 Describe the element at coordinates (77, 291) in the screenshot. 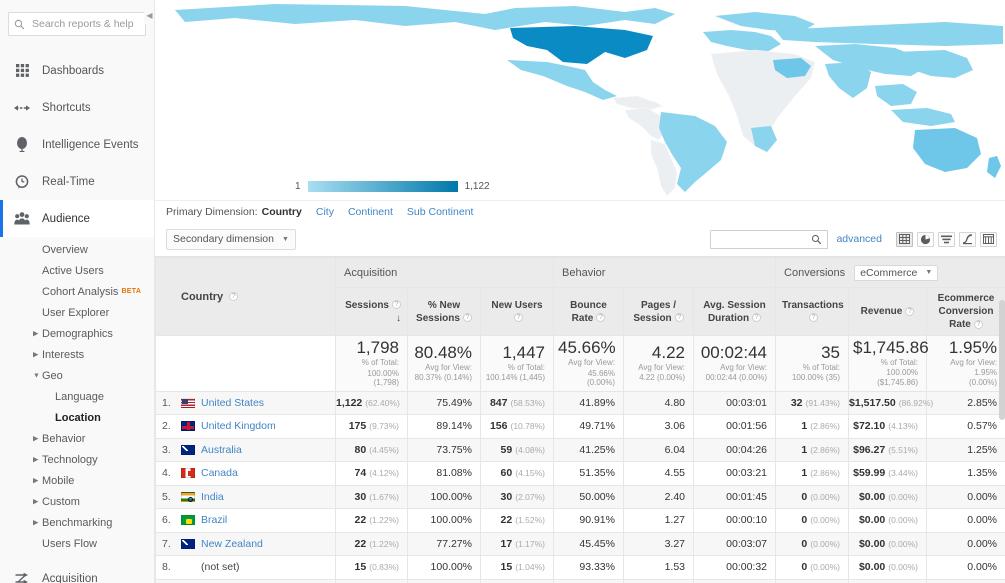

I see `sidebar-item-cohort-analysis: Cohort Analysis BETA` at that location.